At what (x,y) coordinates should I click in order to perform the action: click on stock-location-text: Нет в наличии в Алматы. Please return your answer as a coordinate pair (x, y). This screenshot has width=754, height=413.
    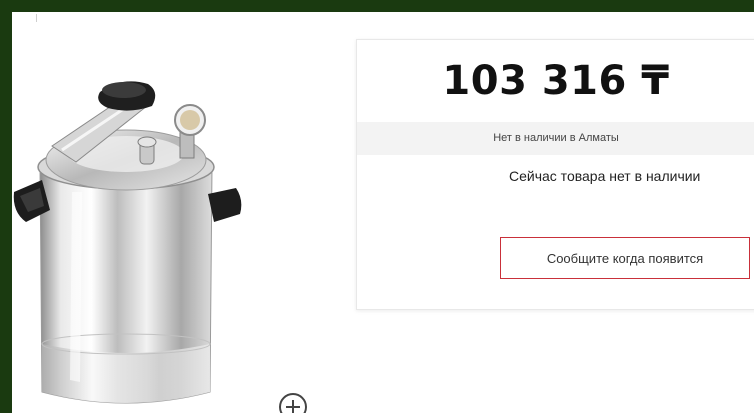
    Looking at the image, I should click on (556, 138).